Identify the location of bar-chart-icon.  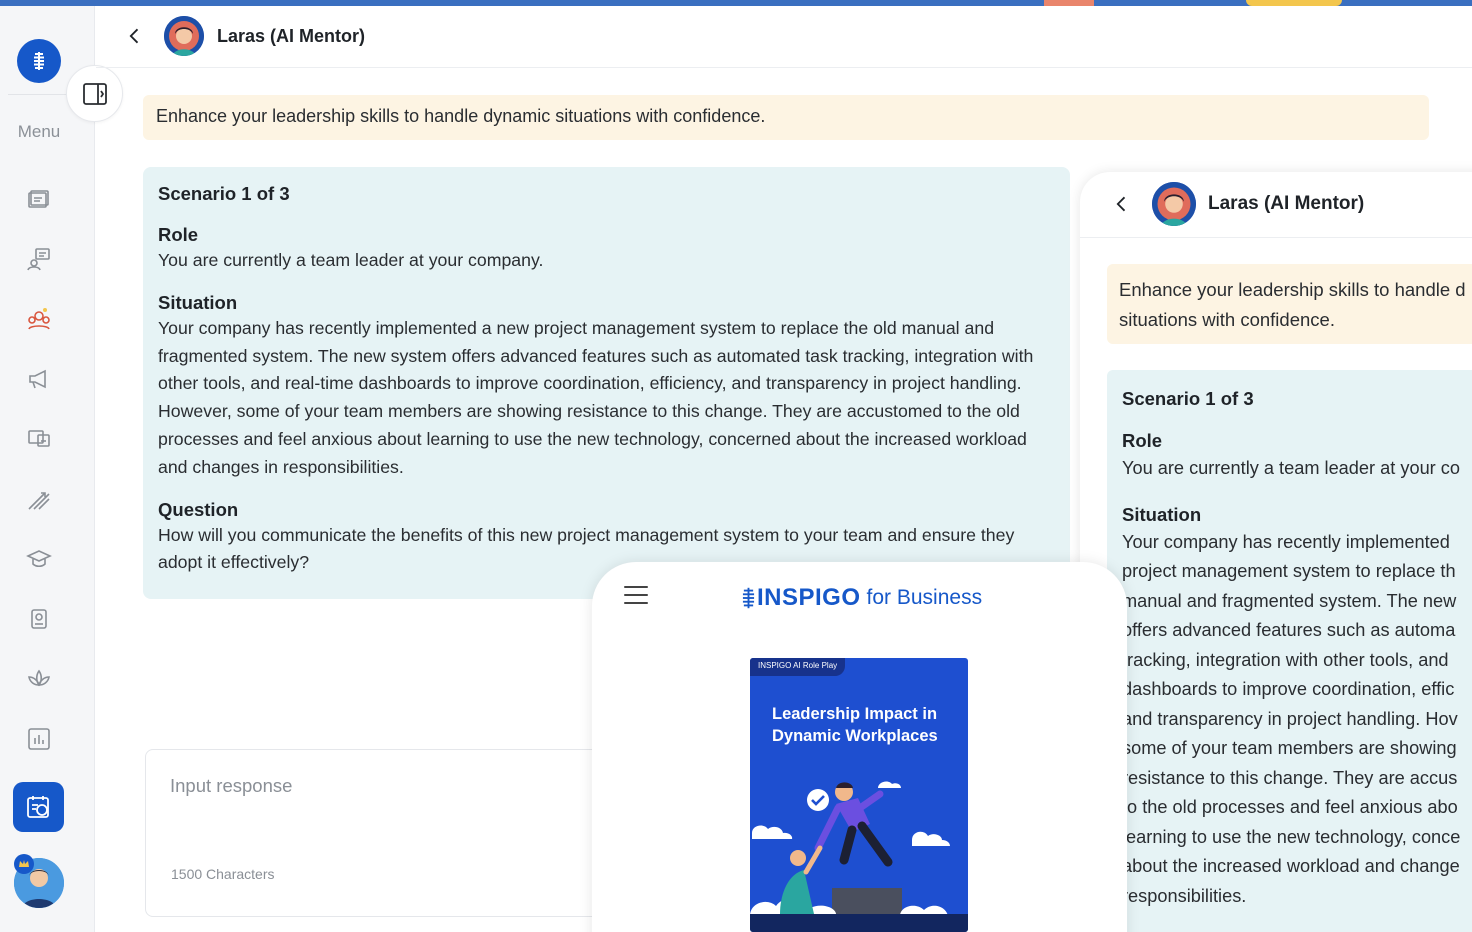
(39, 739).